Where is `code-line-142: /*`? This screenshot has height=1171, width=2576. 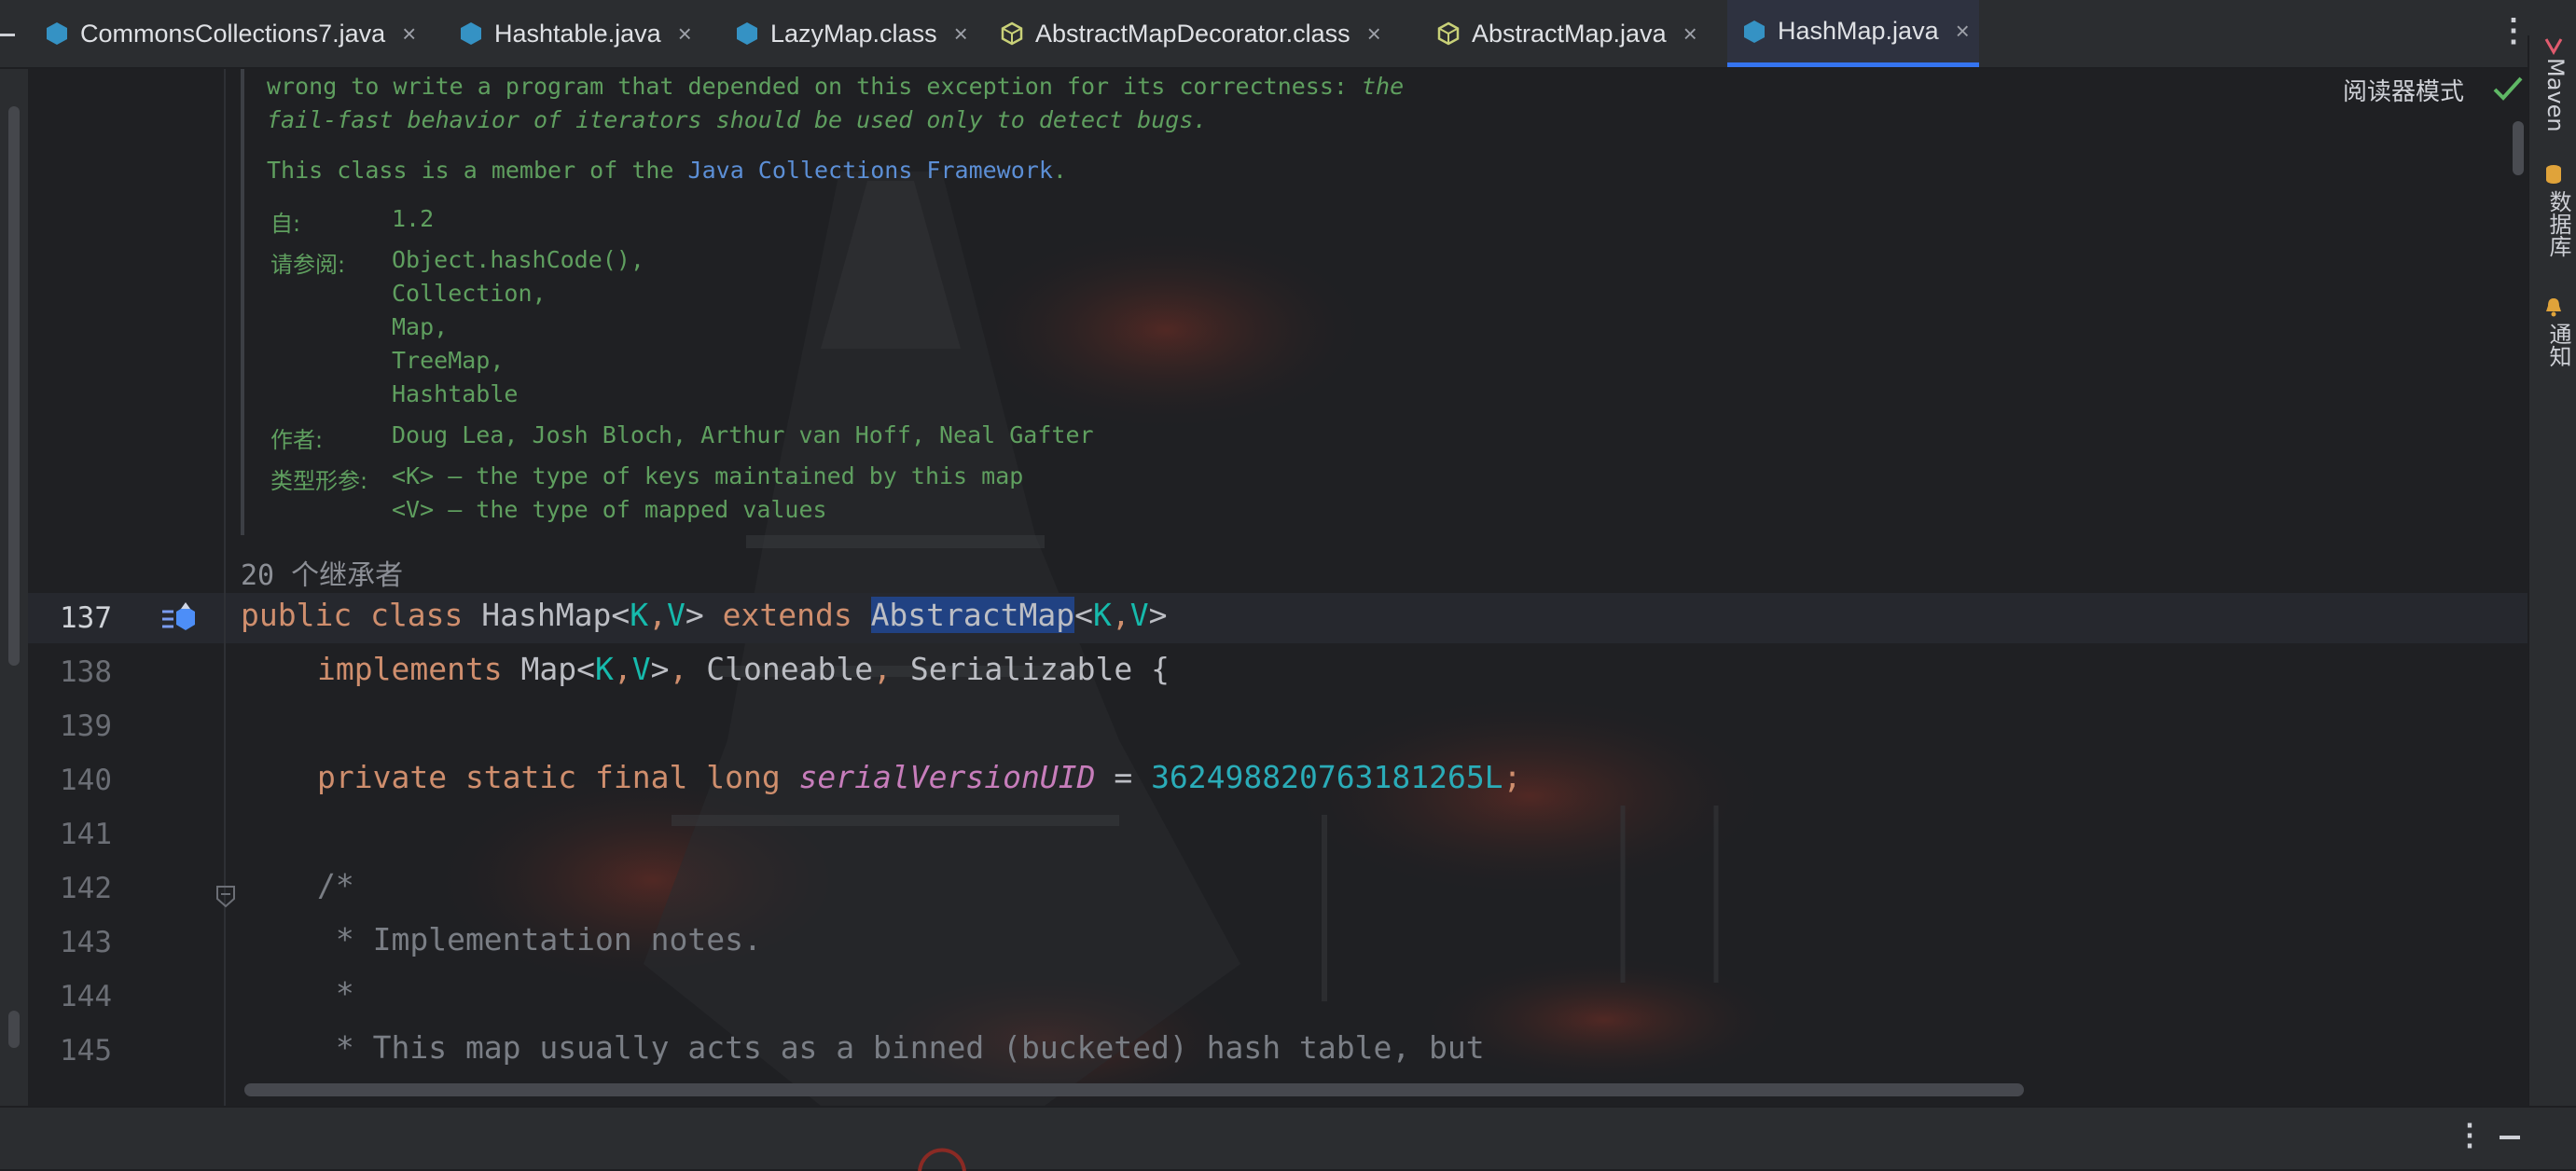 code-line-142: /* is located at coordinates (335, 885).